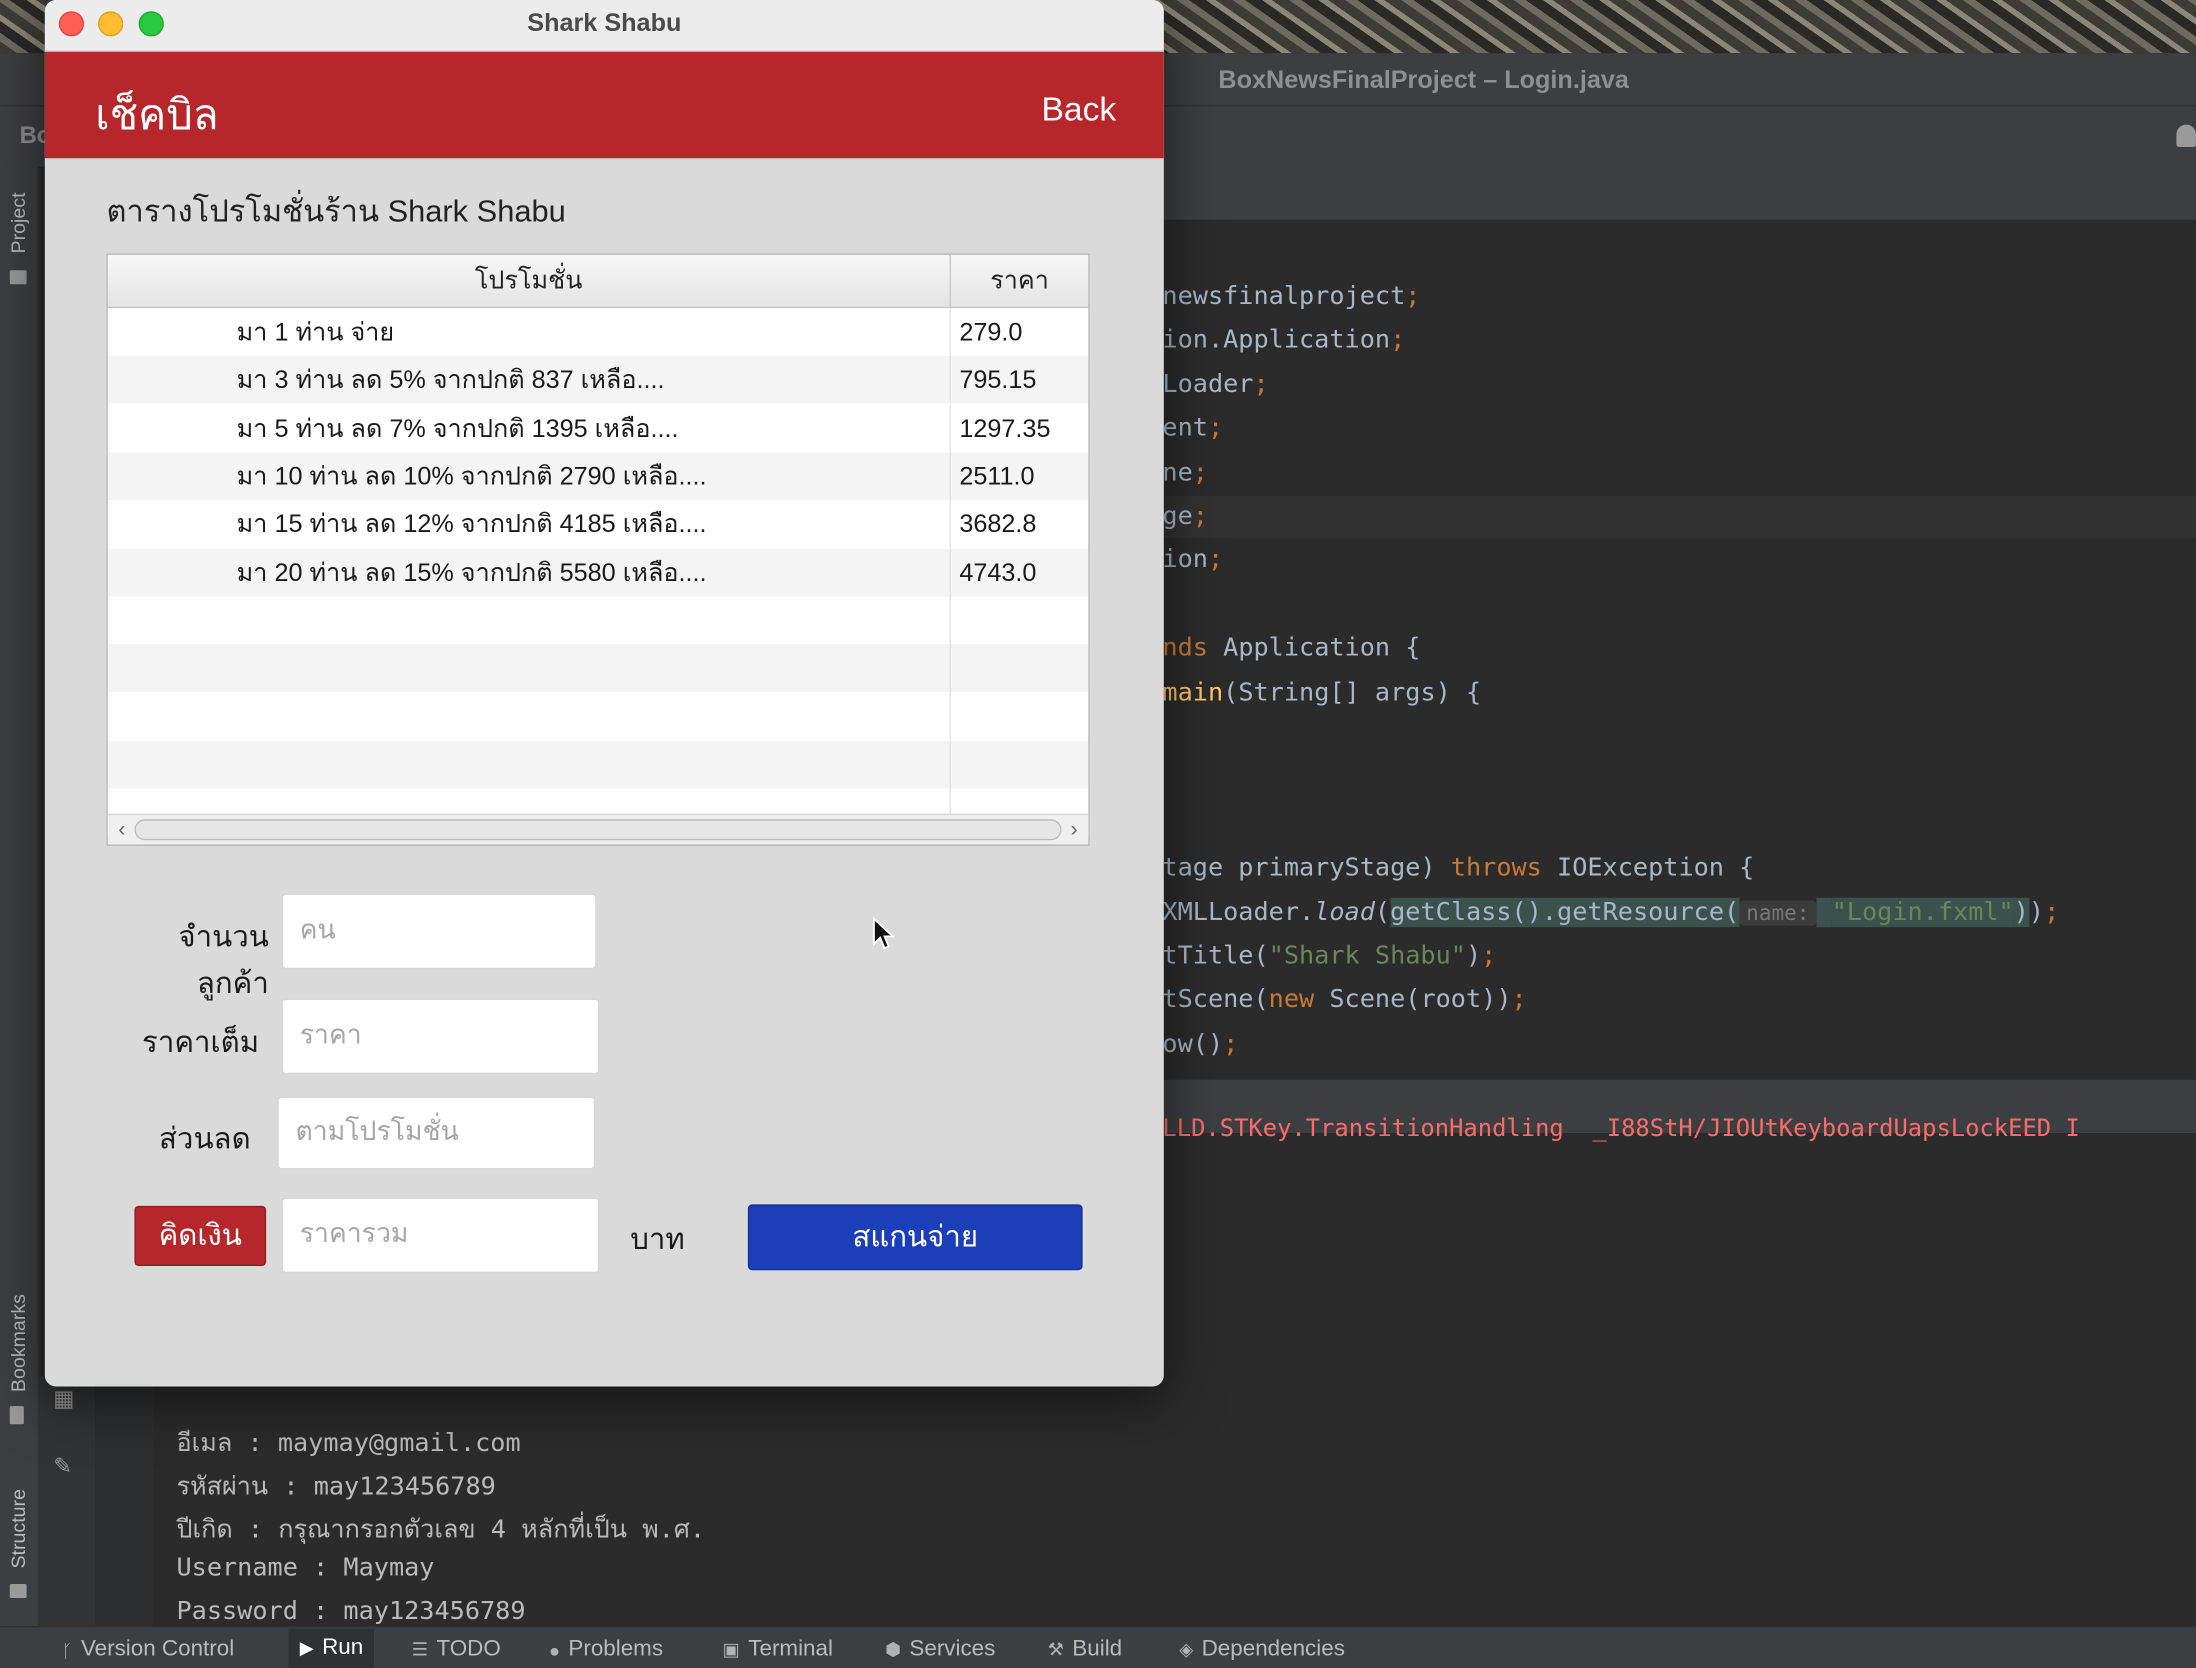 This screenshot has height=1668, width=2196. I want to click on promotion-cell, so click(529, 716).